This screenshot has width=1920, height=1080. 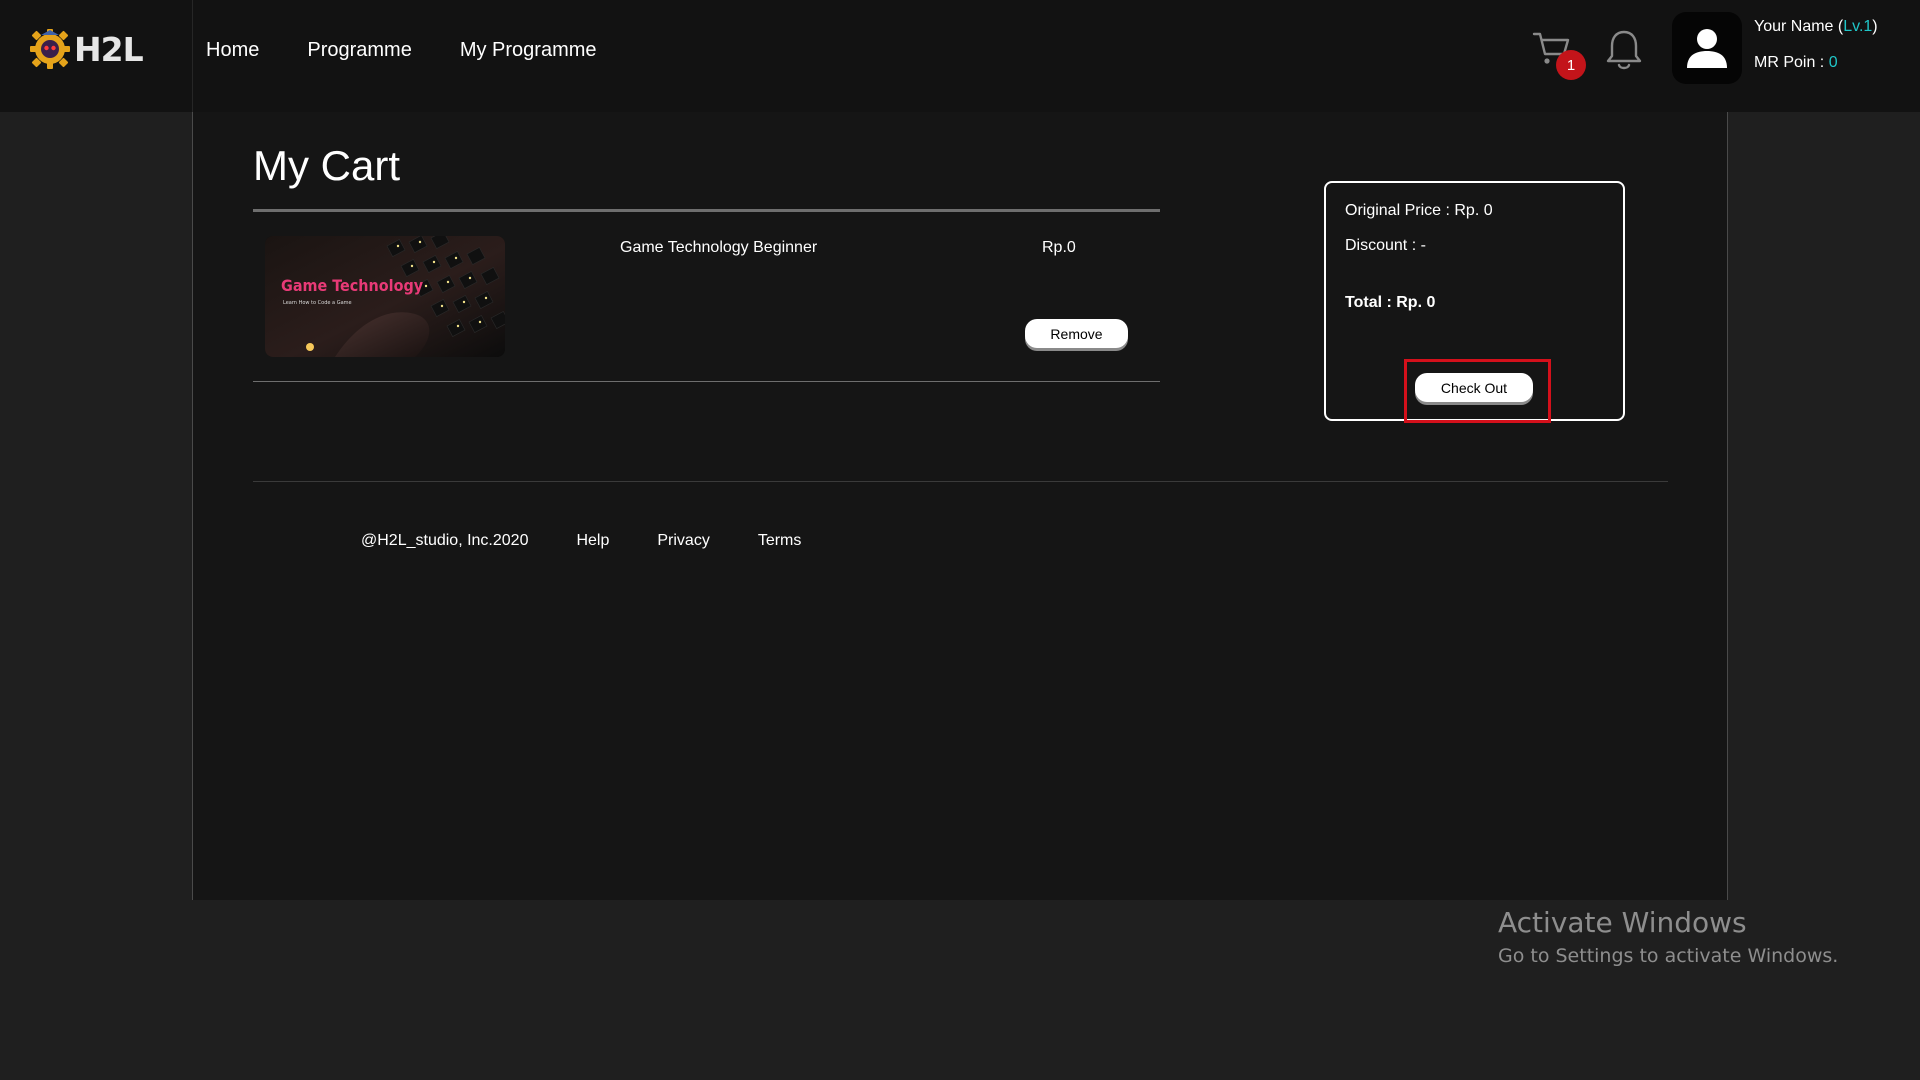 I want to click on main-nav: Home Programme My Programme, so click(x=425, y=50).